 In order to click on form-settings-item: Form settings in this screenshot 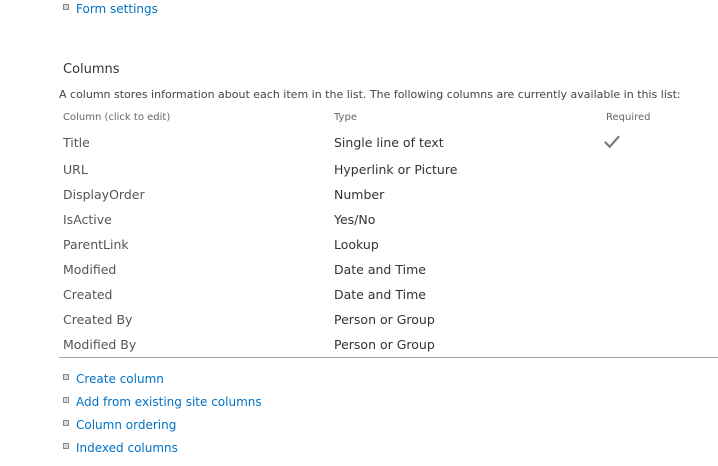, I will do `click(110, 9)`.